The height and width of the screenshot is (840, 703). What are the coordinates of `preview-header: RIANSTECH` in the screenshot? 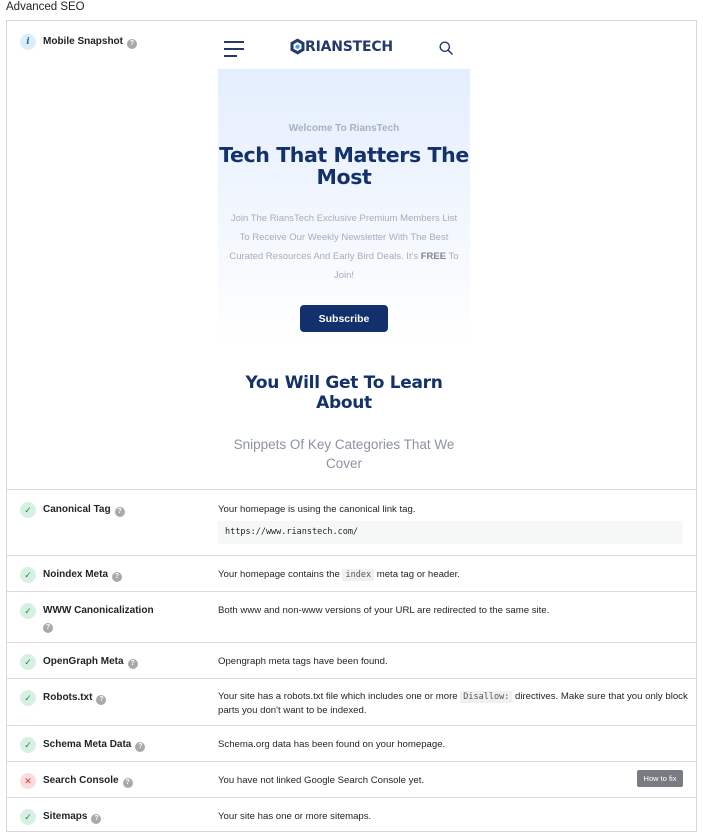 It's located at (344, 48).